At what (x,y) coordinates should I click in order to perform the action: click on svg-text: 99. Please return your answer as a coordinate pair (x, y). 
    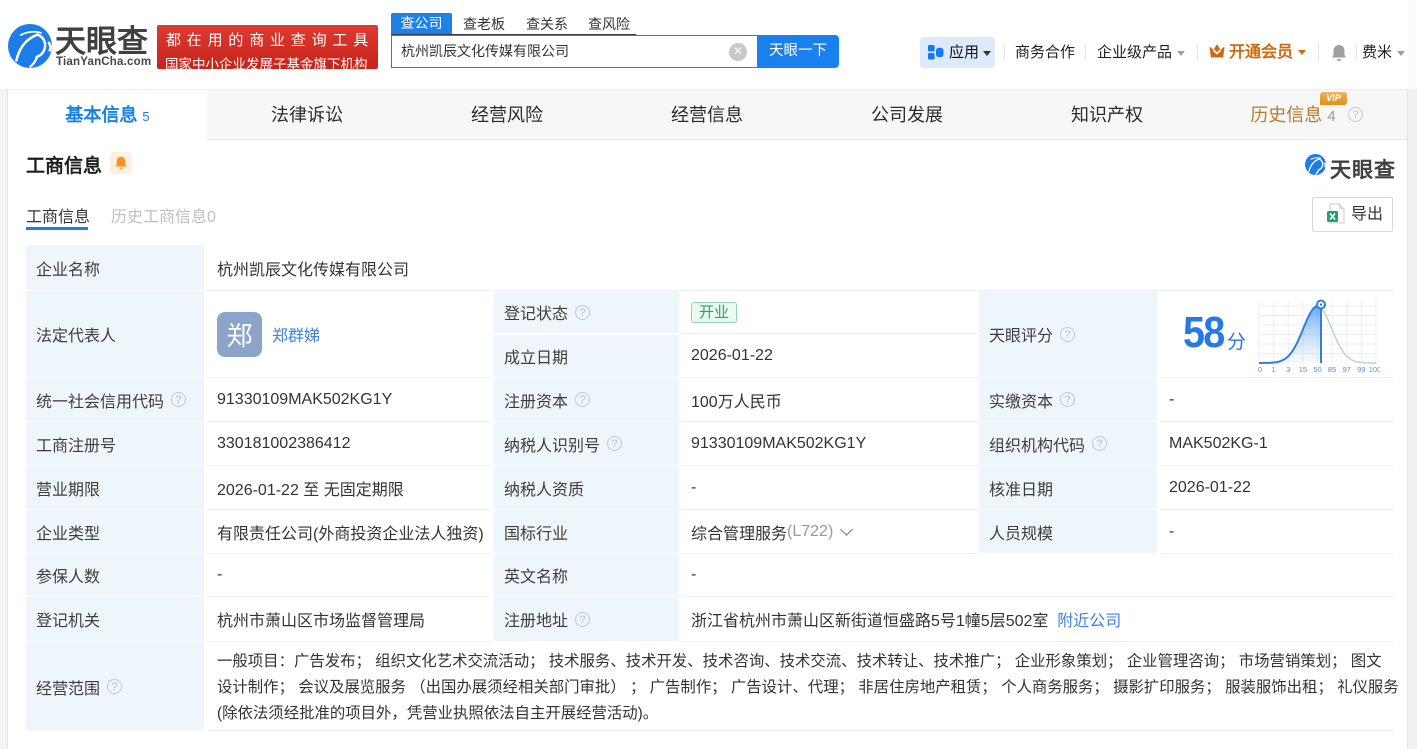
    Looking at the image, I should click on (1361, 369).